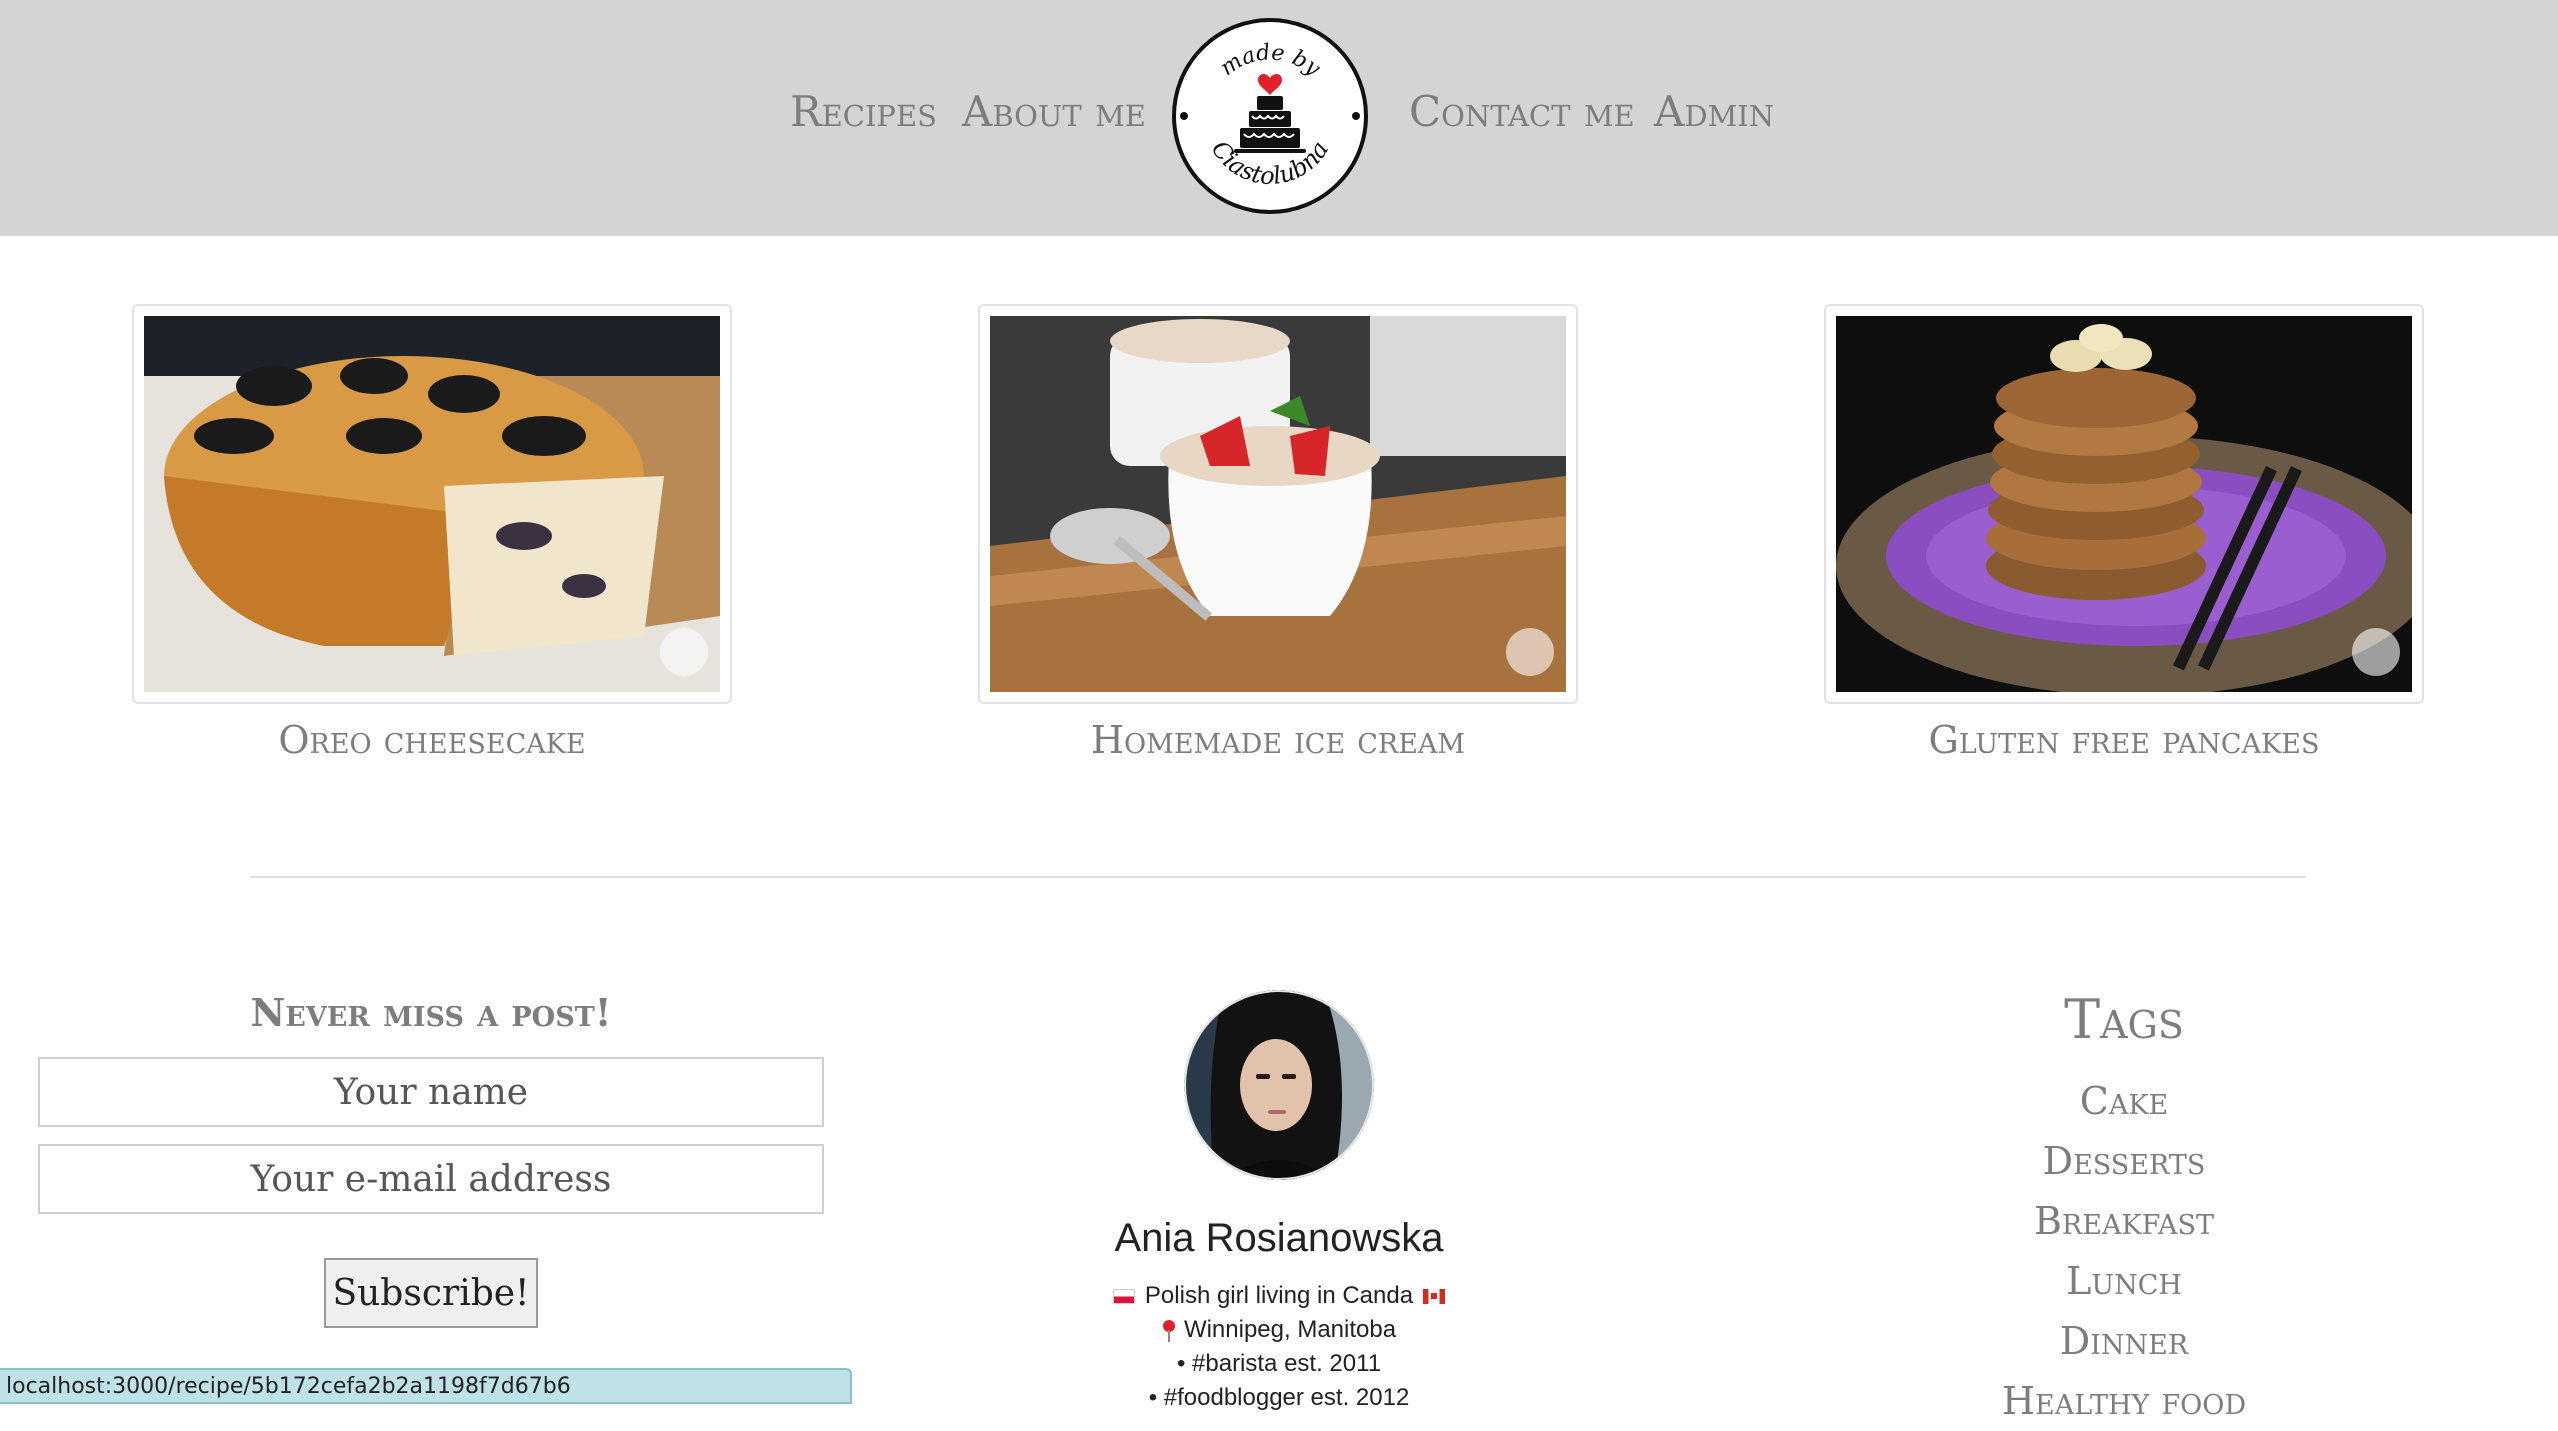 This screenshot has height=1431, width=2558. Describe the element at coordinates (2124, 1161) in the screenshot. I see `tag-desserts: Desserts` at that location.